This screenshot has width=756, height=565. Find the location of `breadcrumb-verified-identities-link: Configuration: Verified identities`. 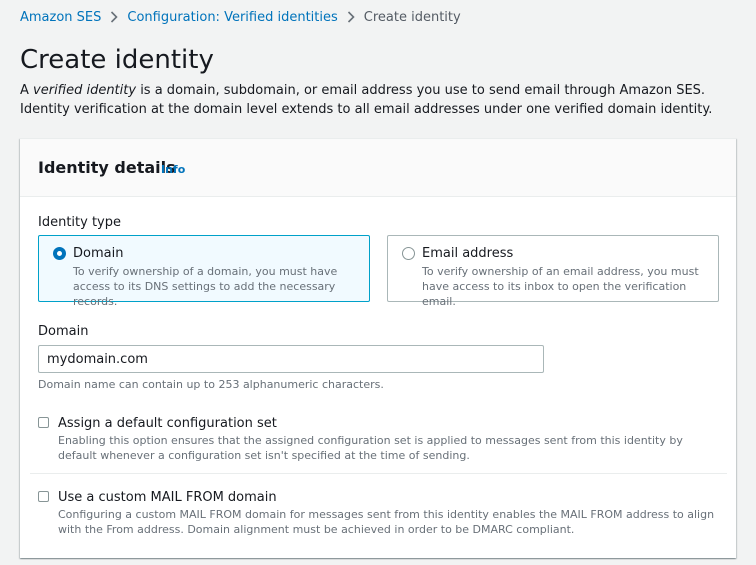

breadcrumb-verified-identities-link: Configuration: Verified identities is located at coordinates (232, 17).